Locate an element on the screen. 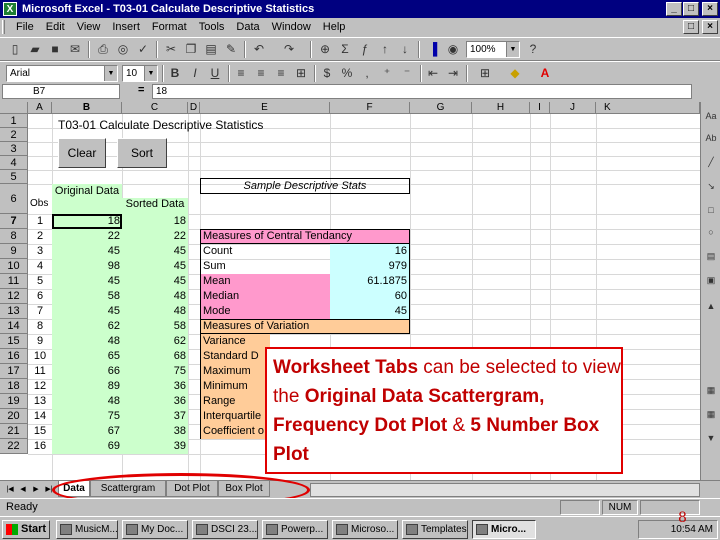 The height and width of the screenshot is (540, 720). row-header-6: 6 is located at coordinates (14, 199).